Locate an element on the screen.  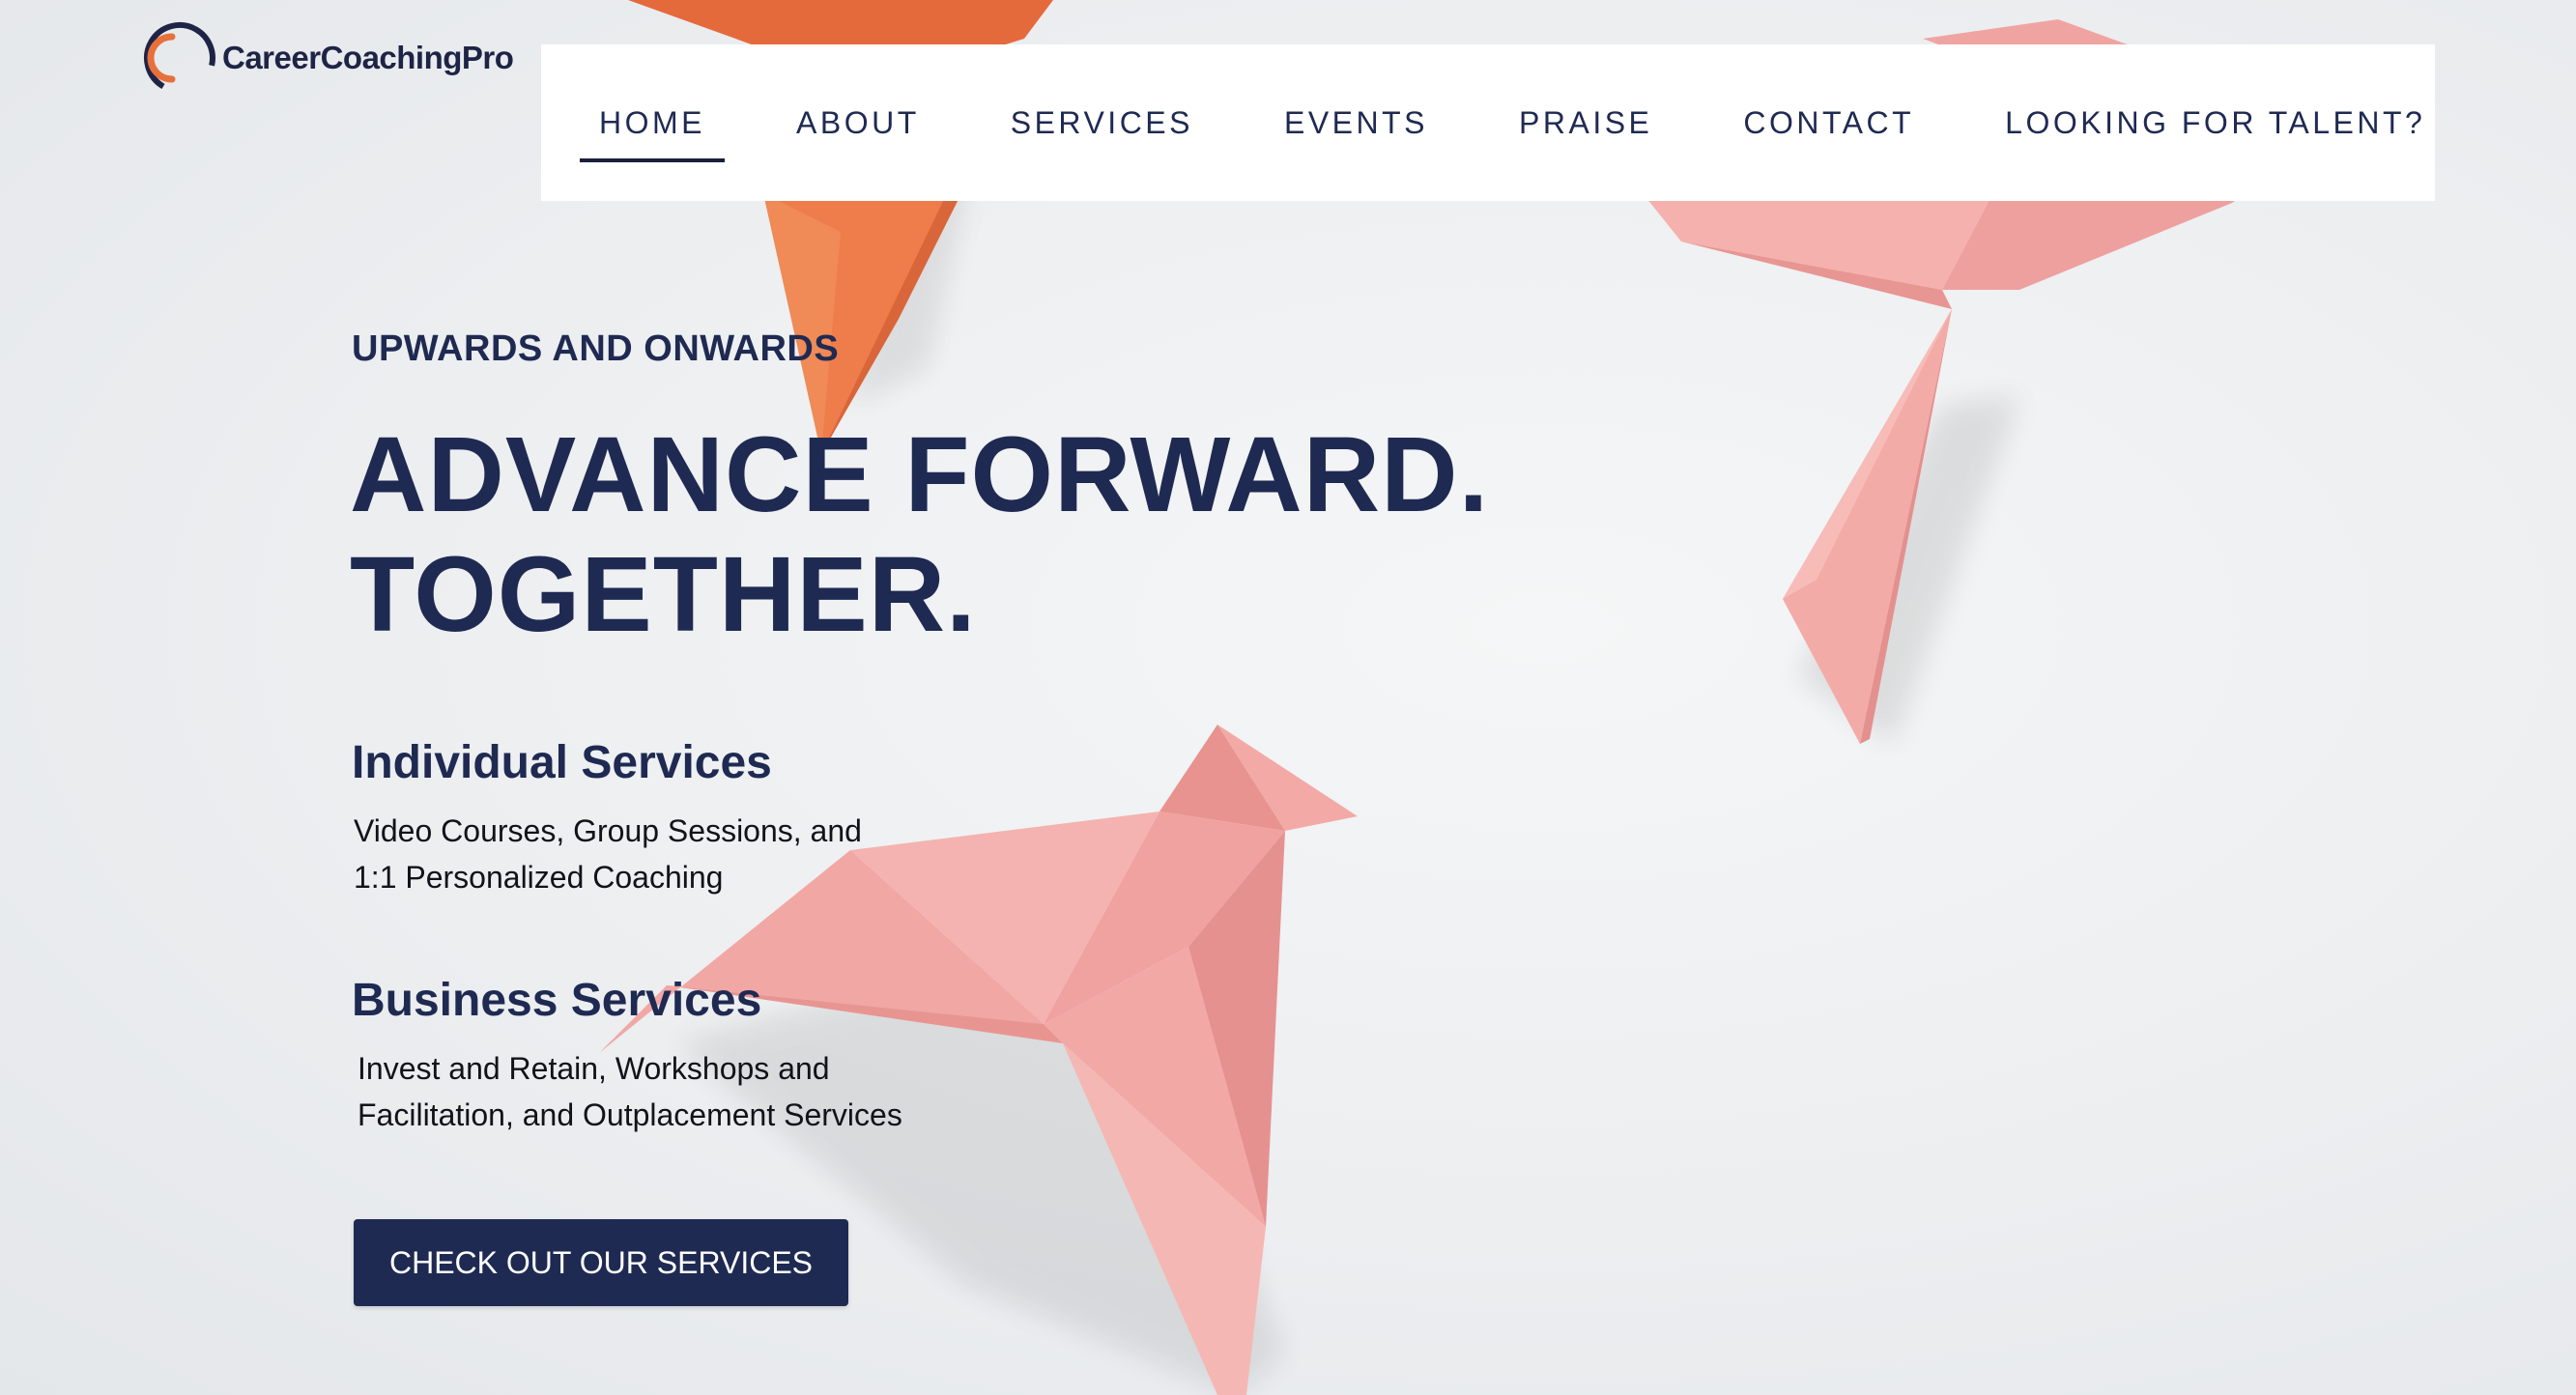
business-desc-line-1: Invest and Retain, Workshops and is located at coordinates (594, 1068).